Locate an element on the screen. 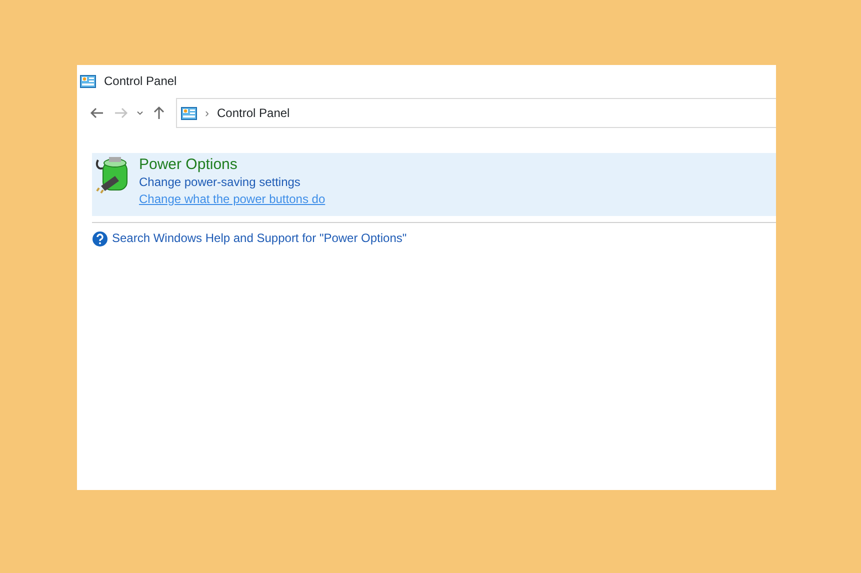 Image resolution: width=861 pixels, height=573 pixels. window-title: Control Panel is located at coordinates (140, 81).